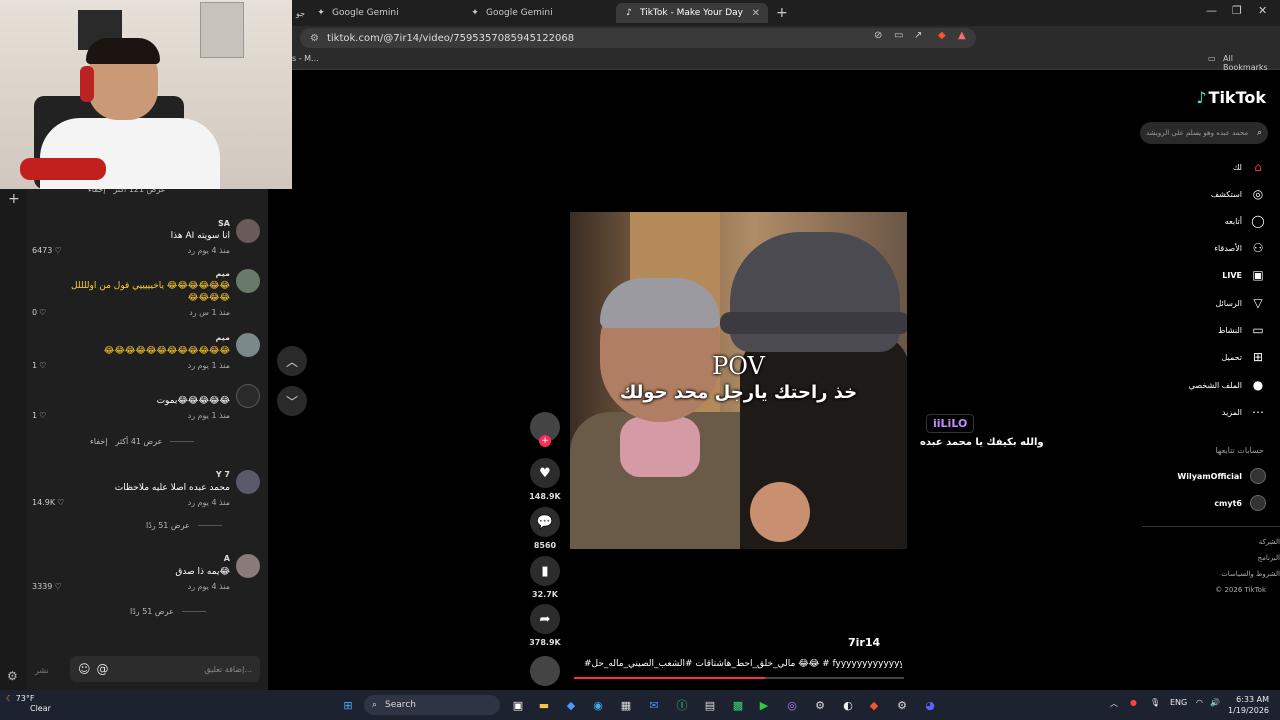  Describe the element at coordinates (739, 678) in the screenshot. I see `video-progress-bar` at that location.